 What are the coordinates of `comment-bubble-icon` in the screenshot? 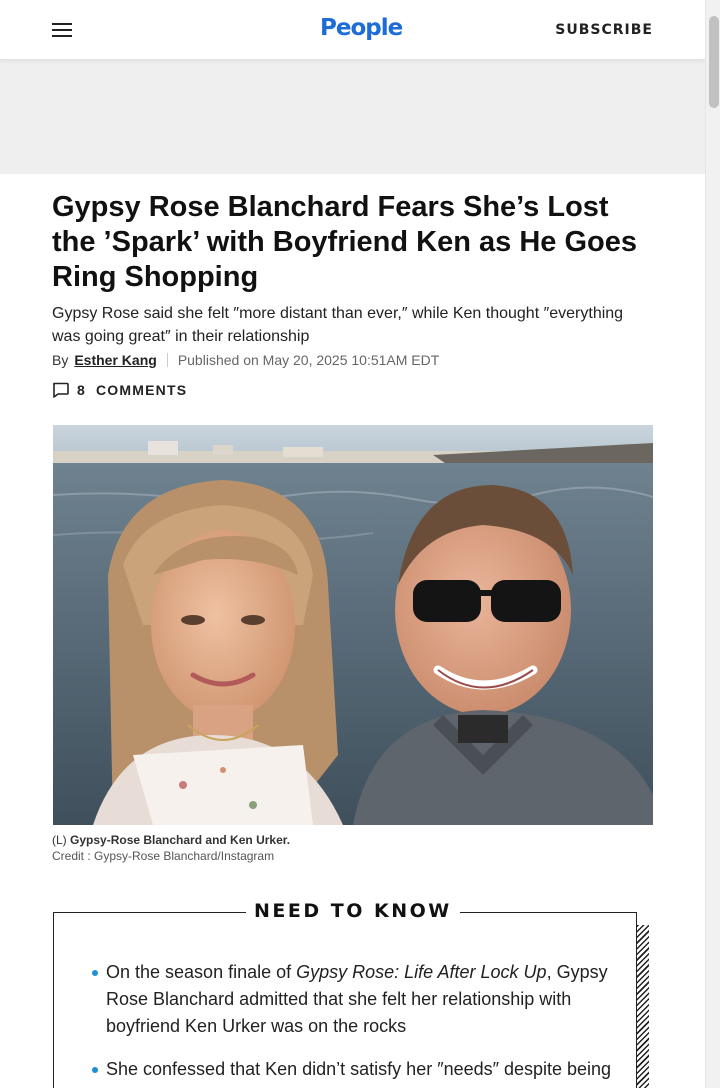 It's located at (61, 390).